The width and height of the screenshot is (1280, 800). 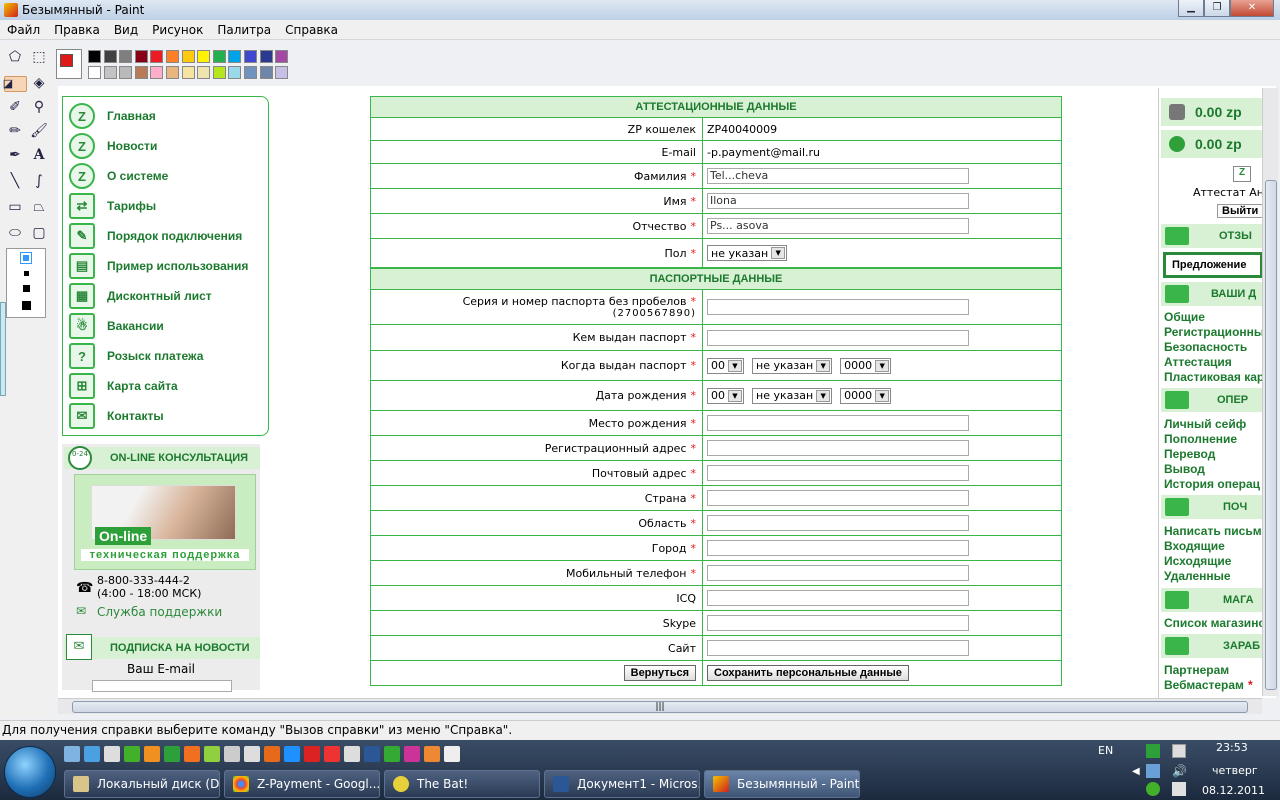 I want to click on nav-item-home: Z Главная, so click(x=112, y=116).